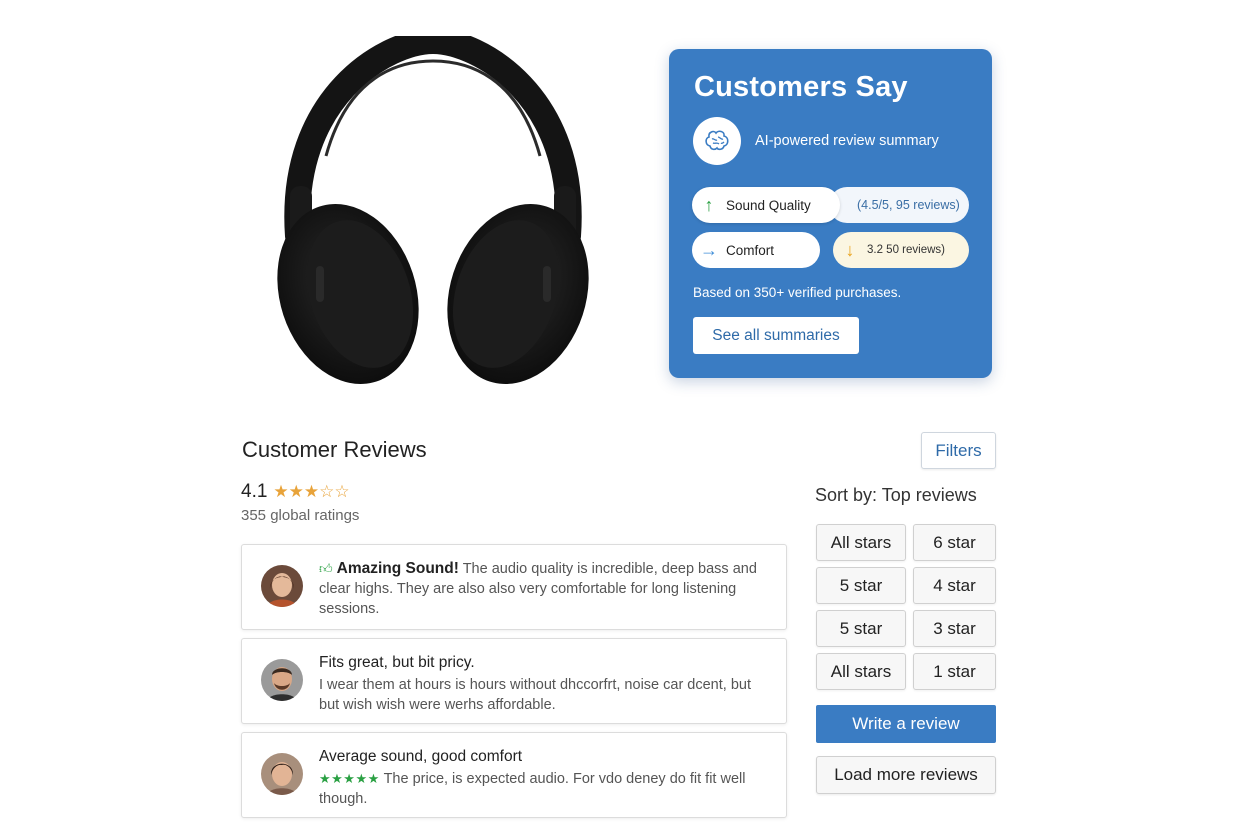 The image size is (1248, 832). What do you see at coordinates (282, 586) in the screenshot?
I see `avatar-woman` at bounding box center [282, 586].